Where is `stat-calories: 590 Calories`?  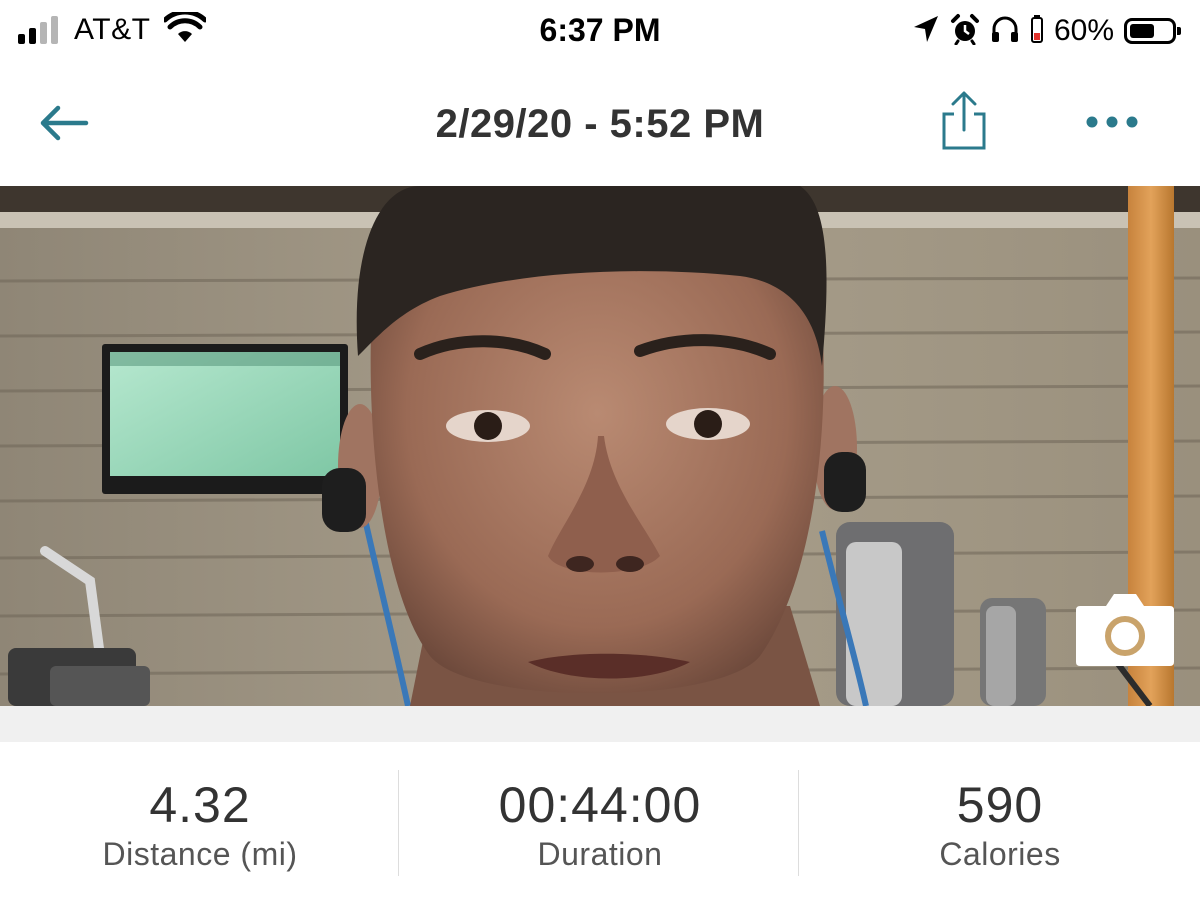
stat-calories: 590 Calories is located at coordinates (1000, 823).